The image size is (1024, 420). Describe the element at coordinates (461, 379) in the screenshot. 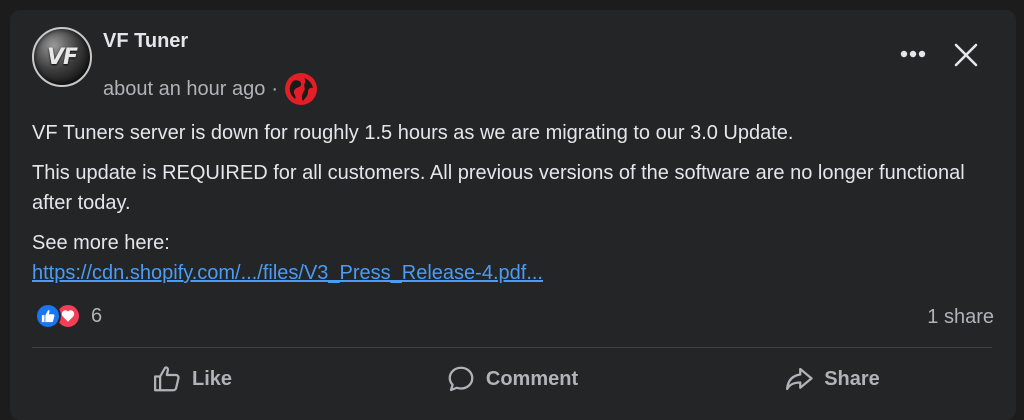

I see `comment-icon` at that location.